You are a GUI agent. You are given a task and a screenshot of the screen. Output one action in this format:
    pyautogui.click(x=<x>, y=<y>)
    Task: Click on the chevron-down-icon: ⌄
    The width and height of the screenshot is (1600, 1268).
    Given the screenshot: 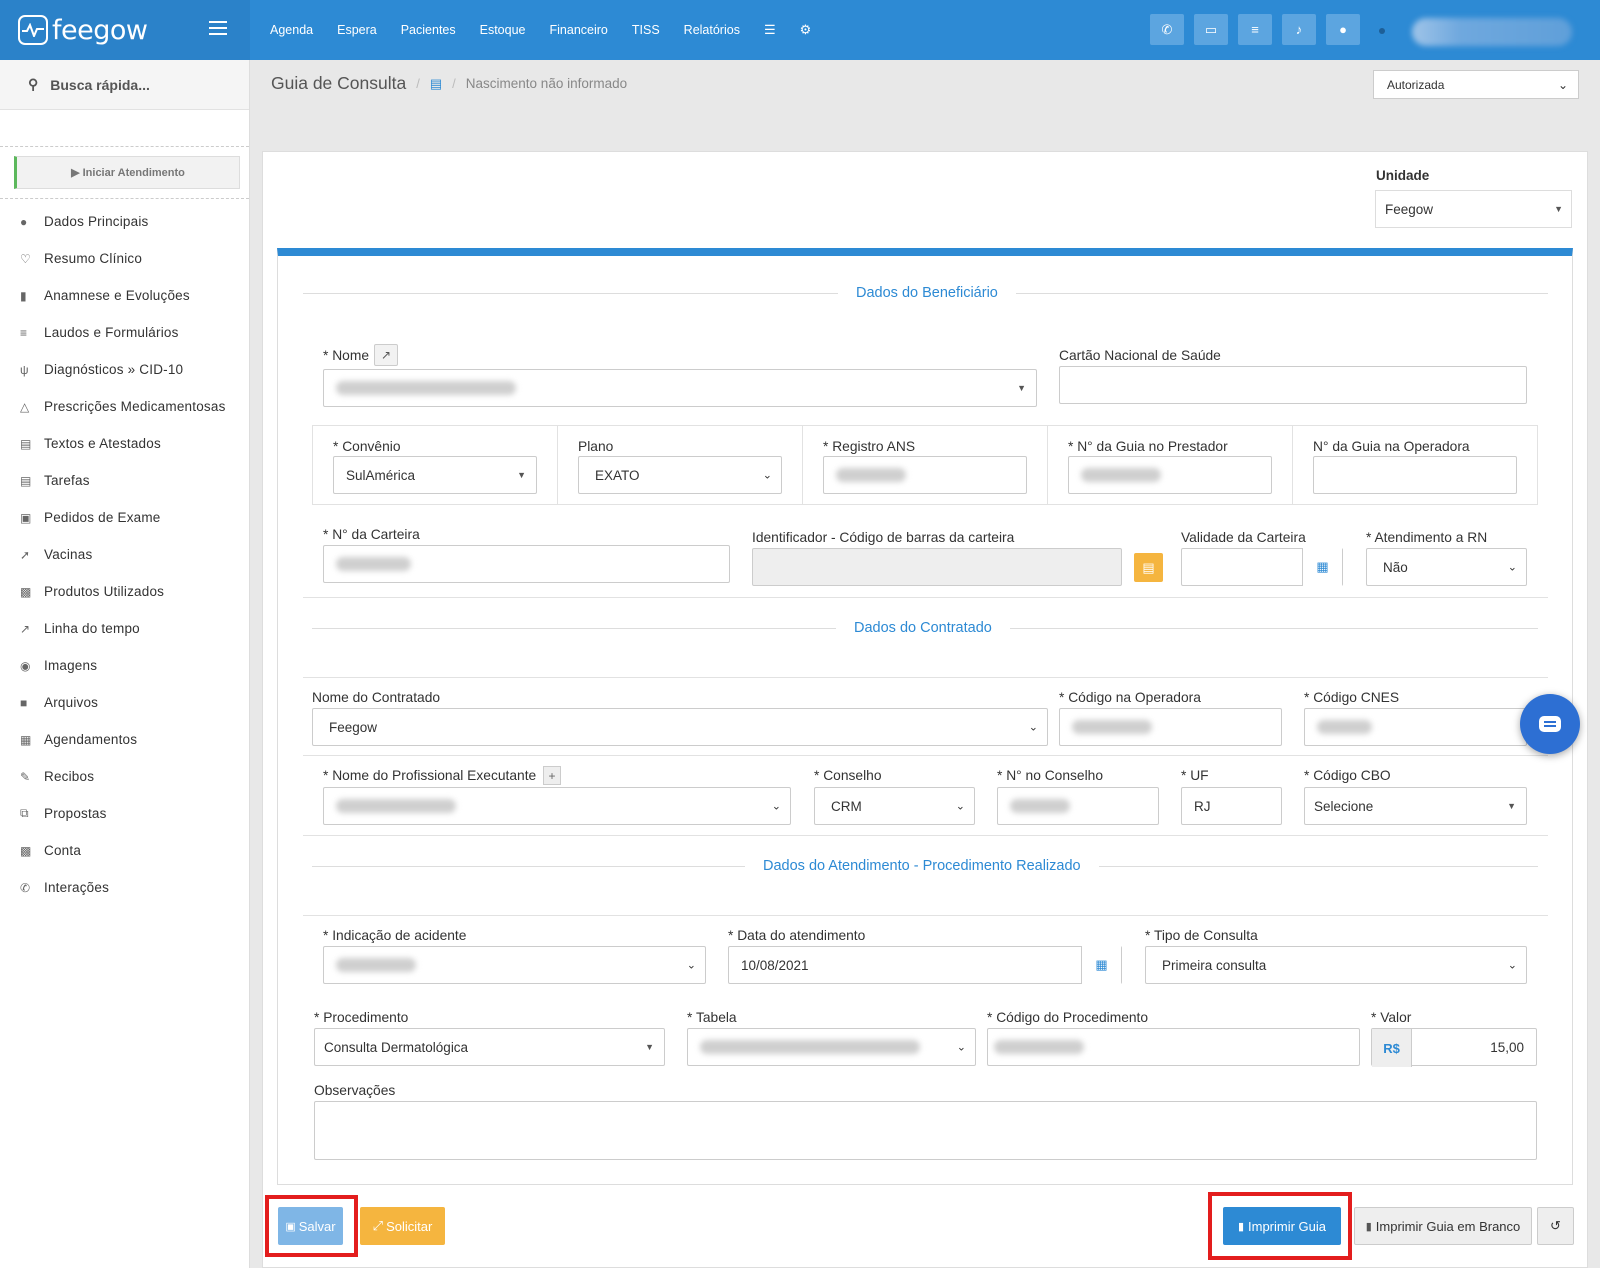 What is the action you would take?
    pyautogui.click(x=691, y=965)
    